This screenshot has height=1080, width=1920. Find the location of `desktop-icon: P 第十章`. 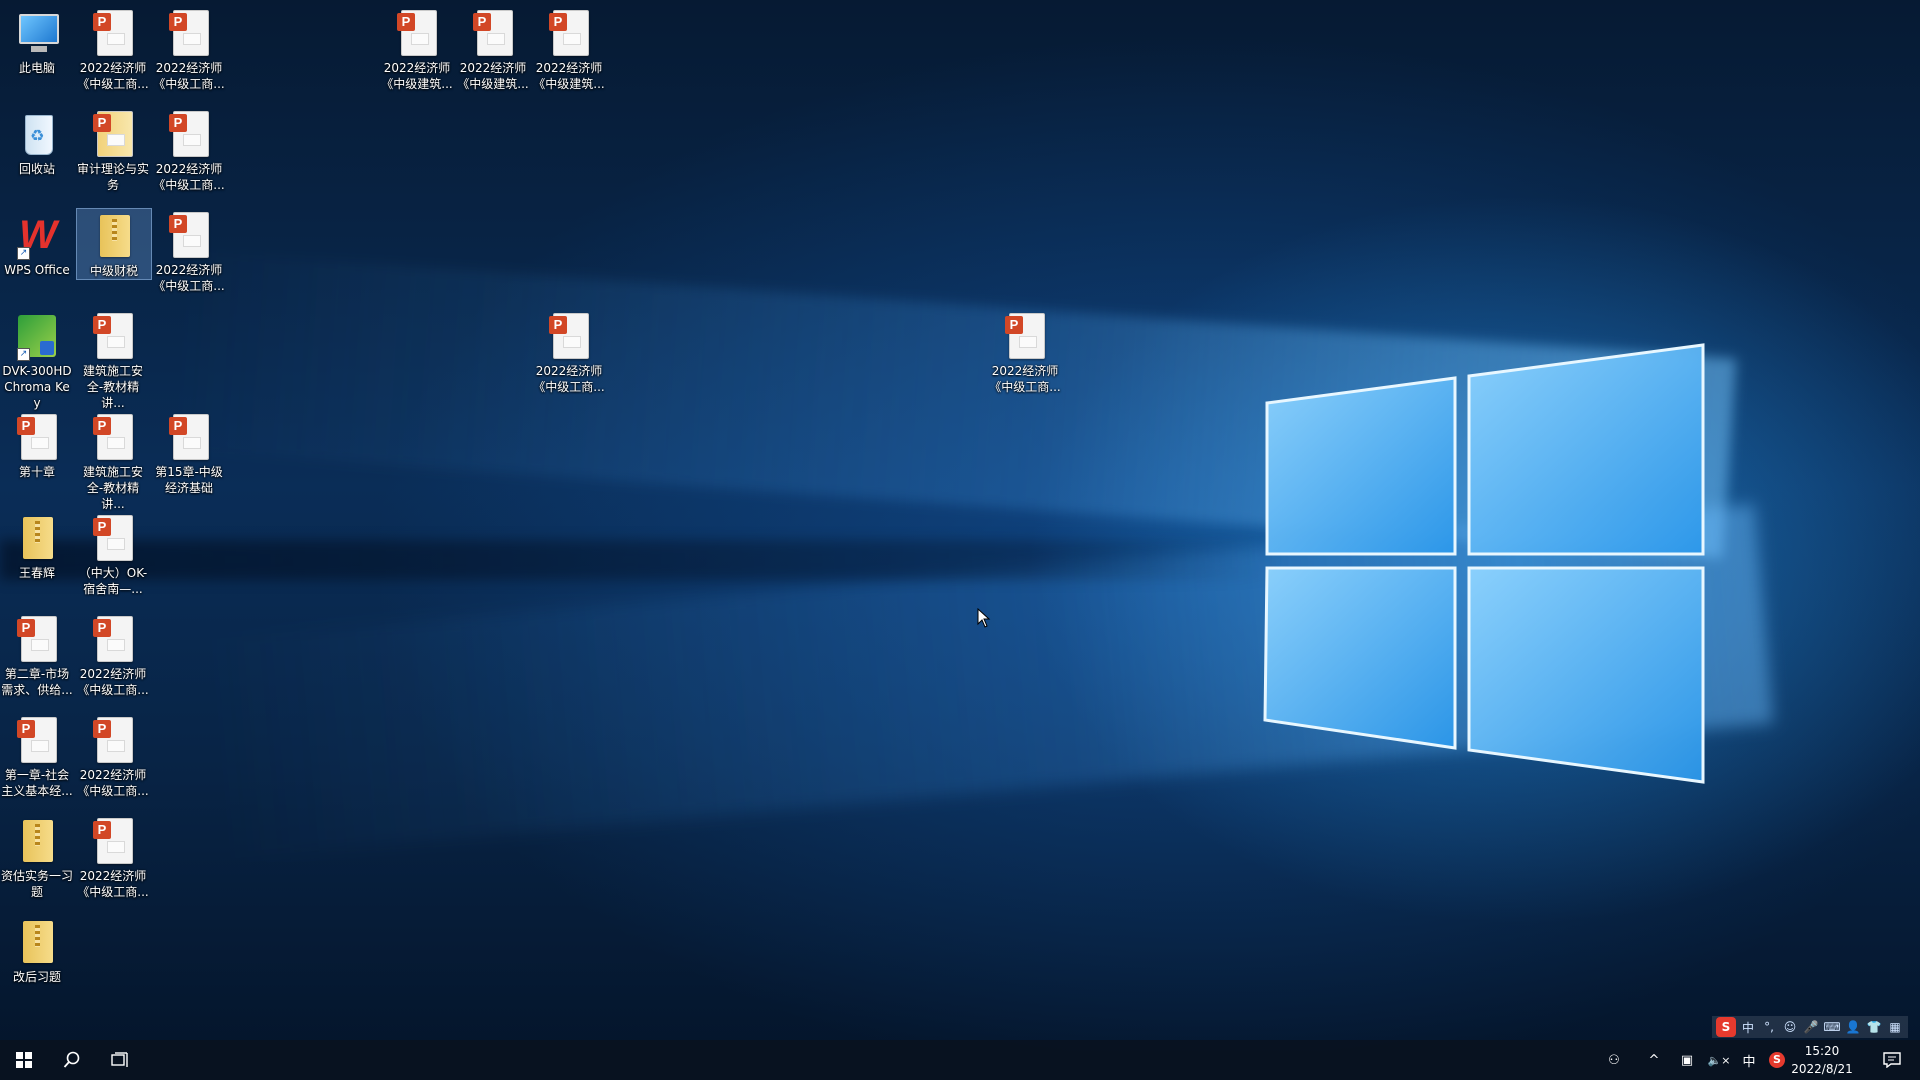

desktop-icon: P 第十章 is located at coordinates (37, 445).